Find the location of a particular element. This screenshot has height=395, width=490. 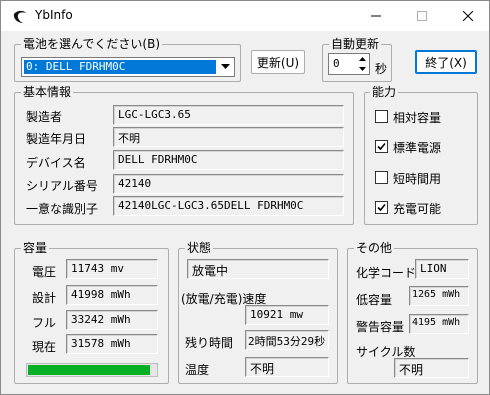

current-capacity-value: 31578 mWh is located at coordinates (112, 344).